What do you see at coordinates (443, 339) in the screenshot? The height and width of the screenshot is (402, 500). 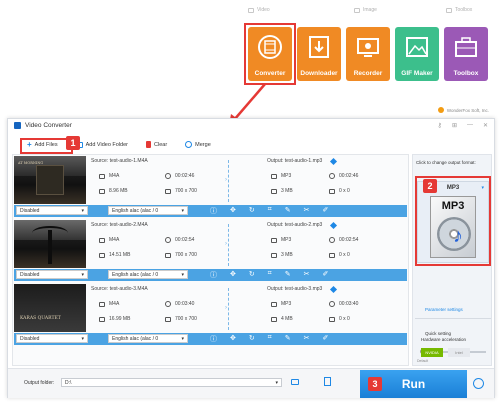 I see `hardware-acceleration-toggle: Hardware acceleration` at bounding box center [443, 339].